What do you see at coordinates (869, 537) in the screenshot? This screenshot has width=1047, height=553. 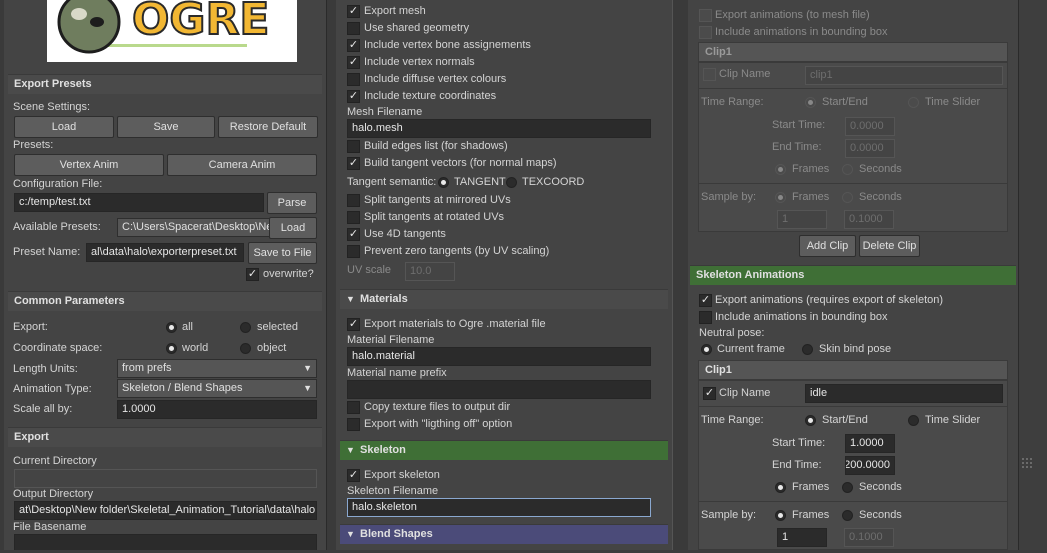 I see `skel-sample-seconds-field: 0.1000` at bounding box center [869, 537].